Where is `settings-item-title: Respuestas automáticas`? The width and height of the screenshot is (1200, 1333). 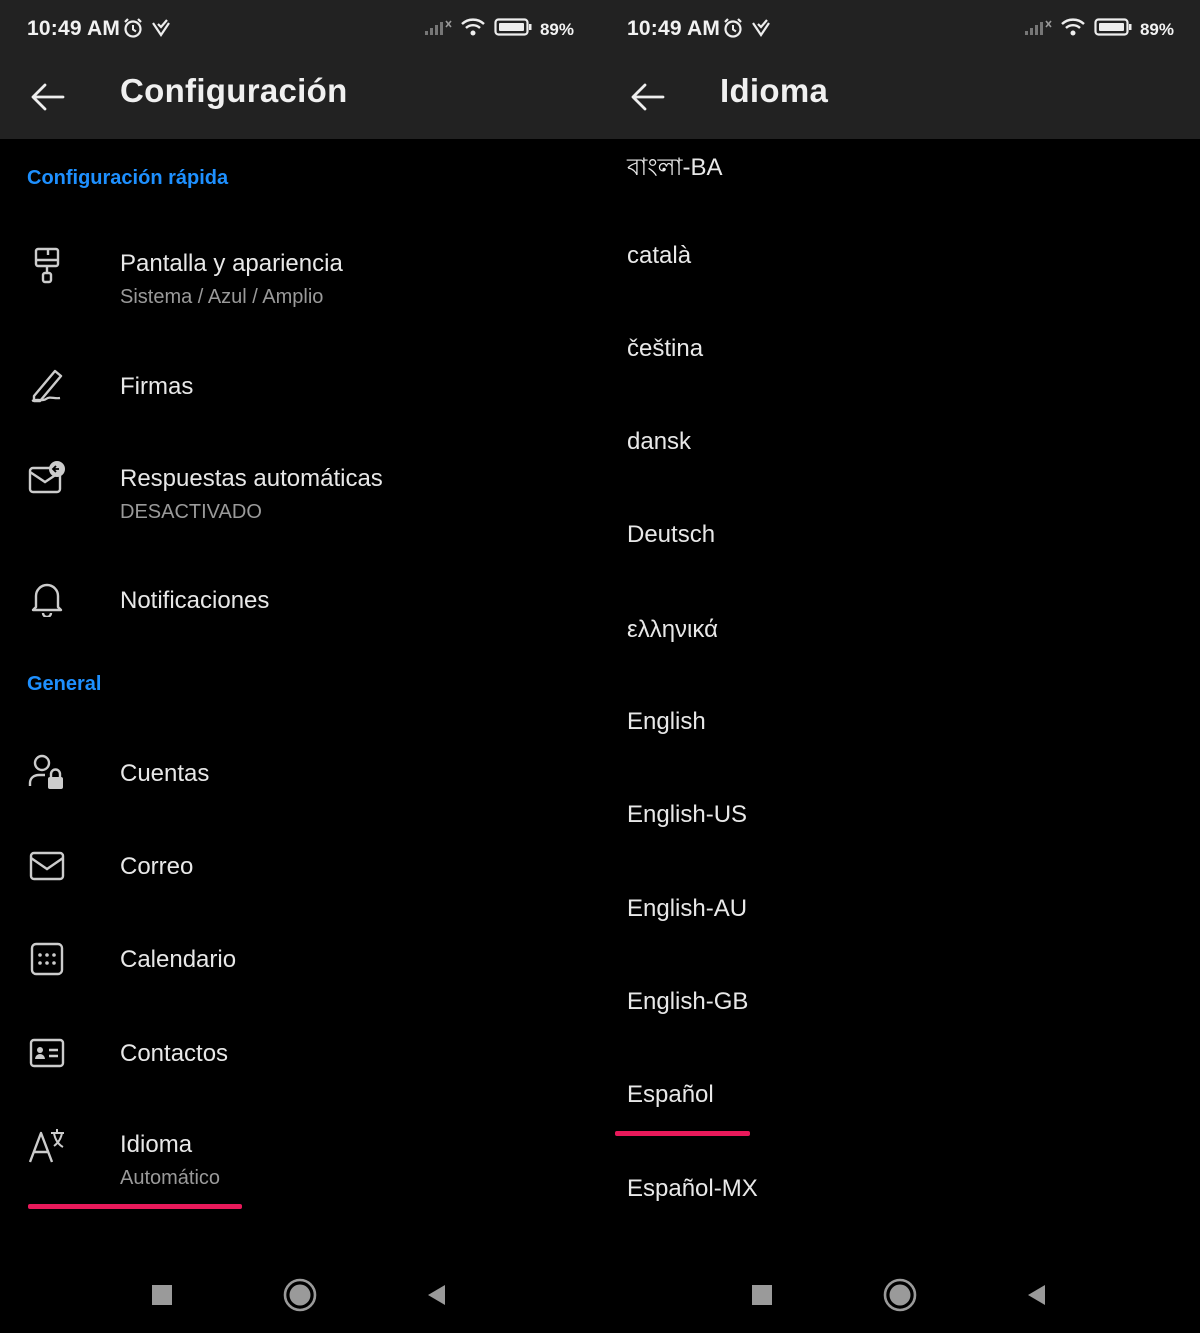 settings-item-title: Respuestas automáticas is located at coordinates (251, 478).